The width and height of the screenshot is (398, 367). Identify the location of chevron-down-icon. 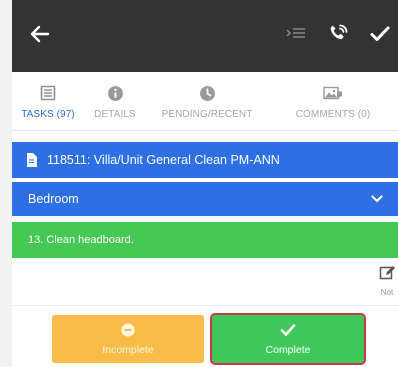
(377, 200).